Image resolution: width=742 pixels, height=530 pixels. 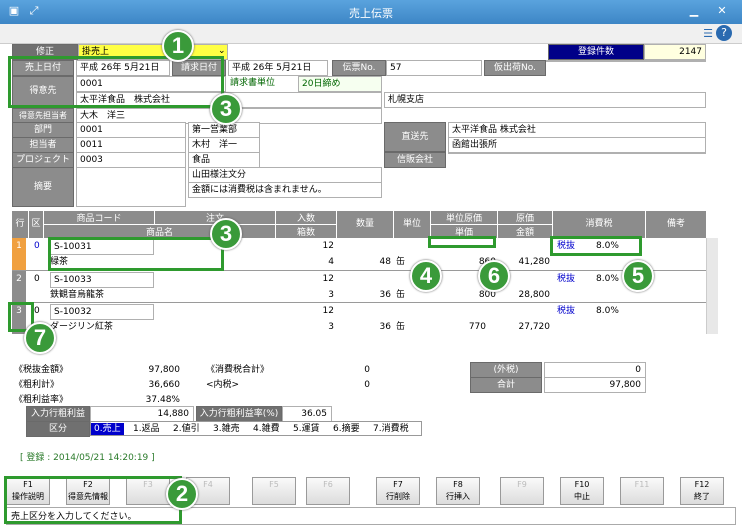 What do you see at coordinates (371, 34) in the screenshot?
I see `toolbar: ☰ ?` at bounding box center [371, 34].